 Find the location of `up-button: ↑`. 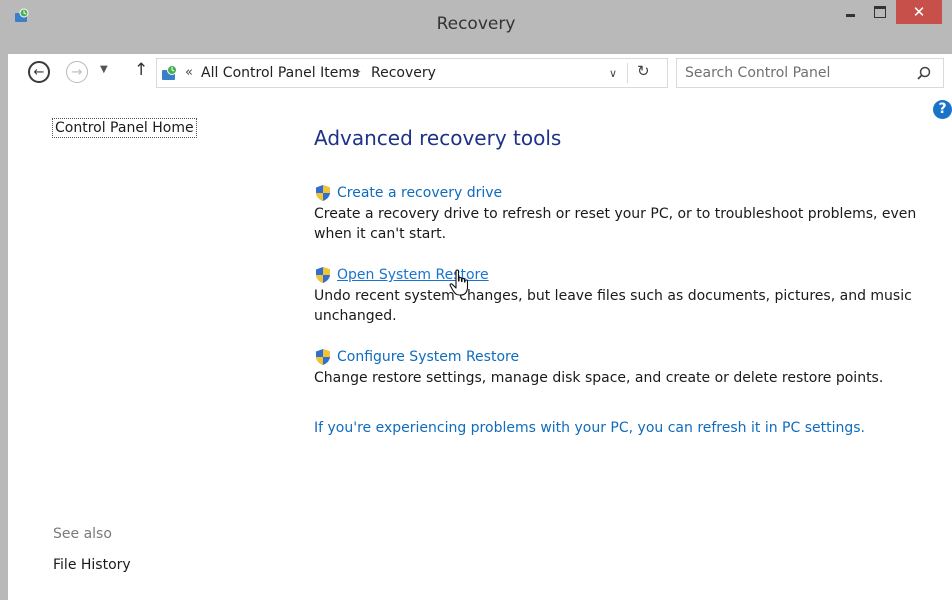

up-button: ↑ is located at coordinates (141, 70).